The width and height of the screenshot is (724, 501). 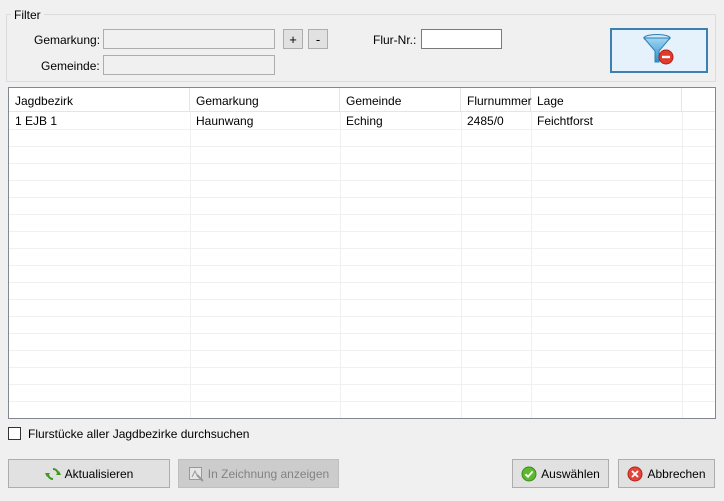 I want to click on column-header-gemarkung: Gemarkung, so click(x=265, y=100).